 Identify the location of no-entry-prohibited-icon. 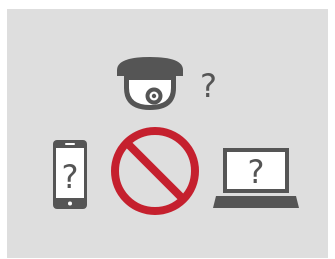
(155, 171).